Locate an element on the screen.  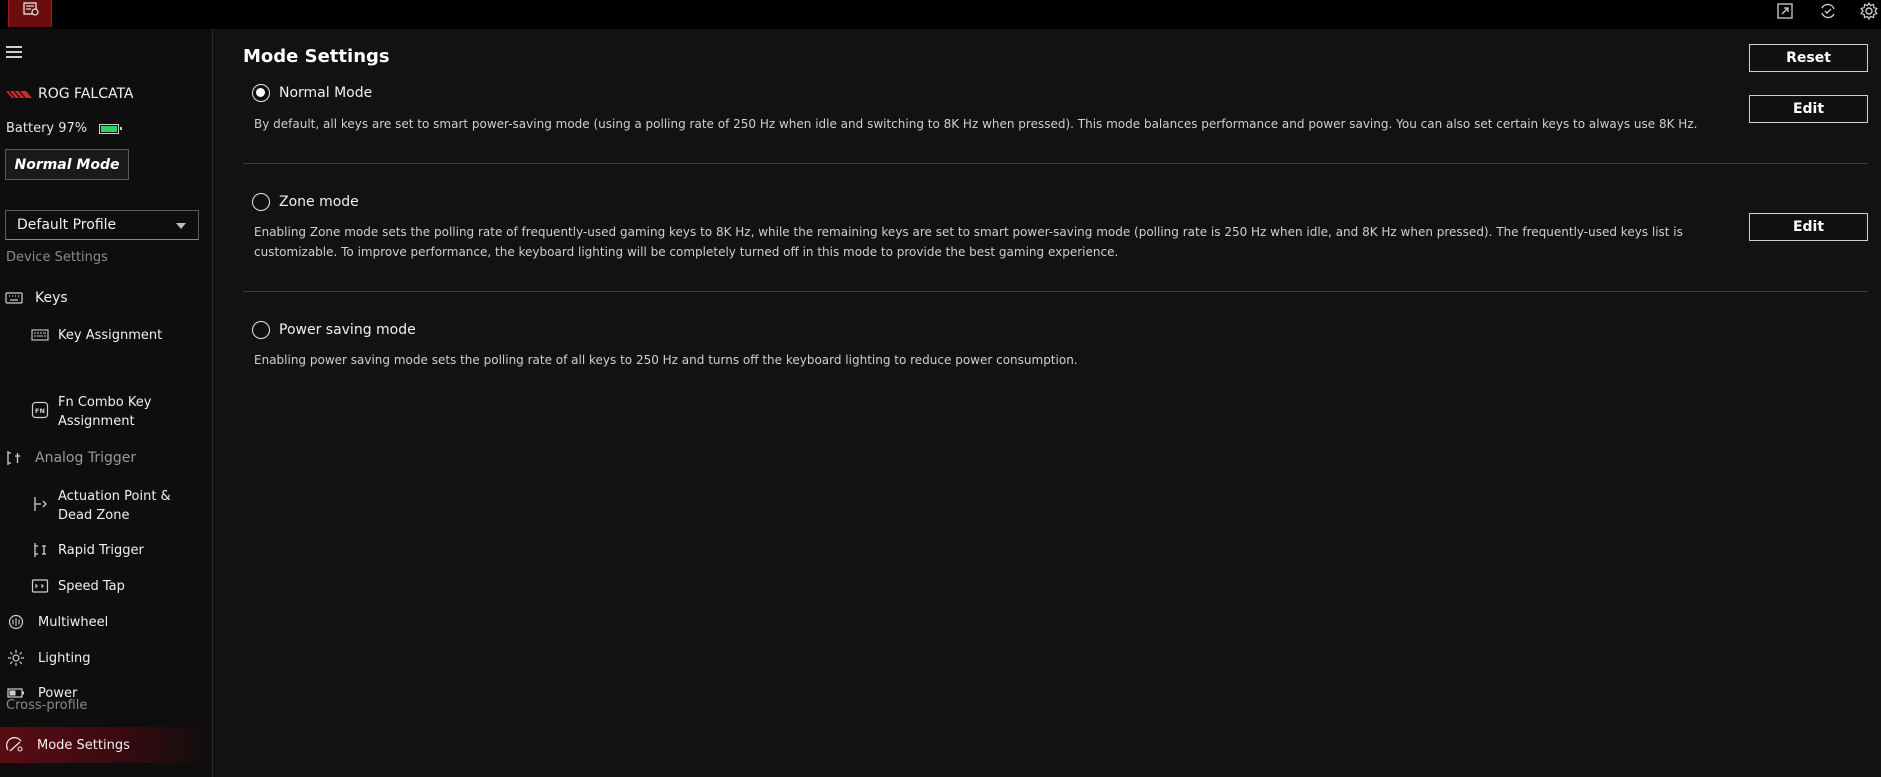
sidebar-item-label: Mode Settings is located at coordinates (83, 745).